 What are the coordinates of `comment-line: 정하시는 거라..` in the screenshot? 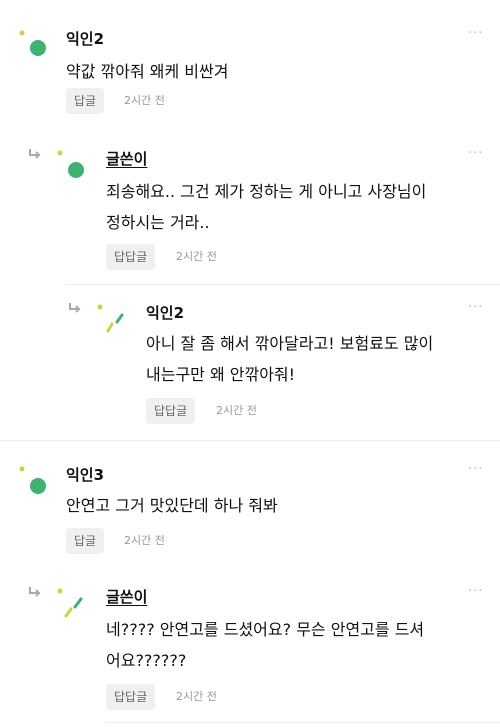 It's located at (158, 222).